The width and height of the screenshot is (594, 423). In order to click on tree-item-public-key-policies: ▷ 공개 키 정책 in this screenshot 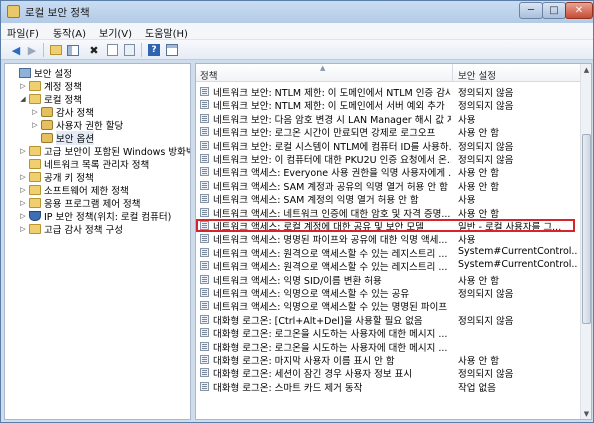, I will do `click(56, 177)`.